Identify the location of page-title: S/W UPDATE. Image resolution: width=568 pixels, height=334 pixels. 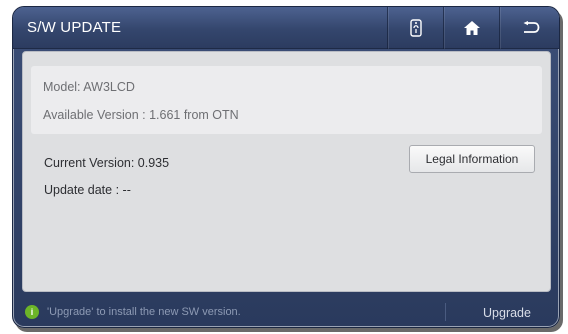
(74, 27).